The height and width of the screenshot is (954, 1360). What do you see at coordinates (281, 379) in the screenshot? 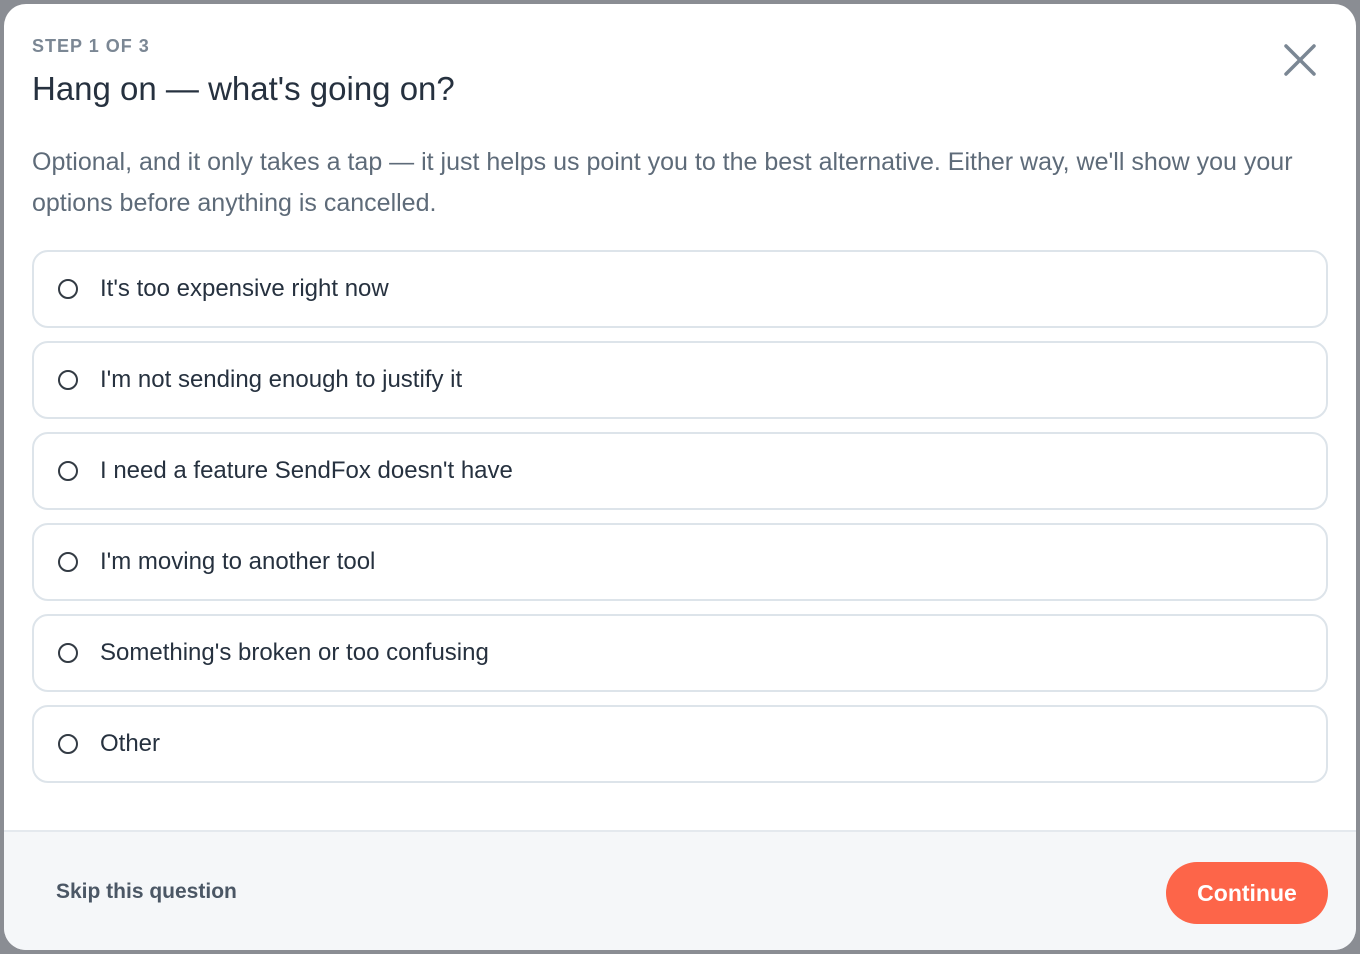
I see `option-label: I'm not sending enough to justify it` at bounding box center [281, 379].